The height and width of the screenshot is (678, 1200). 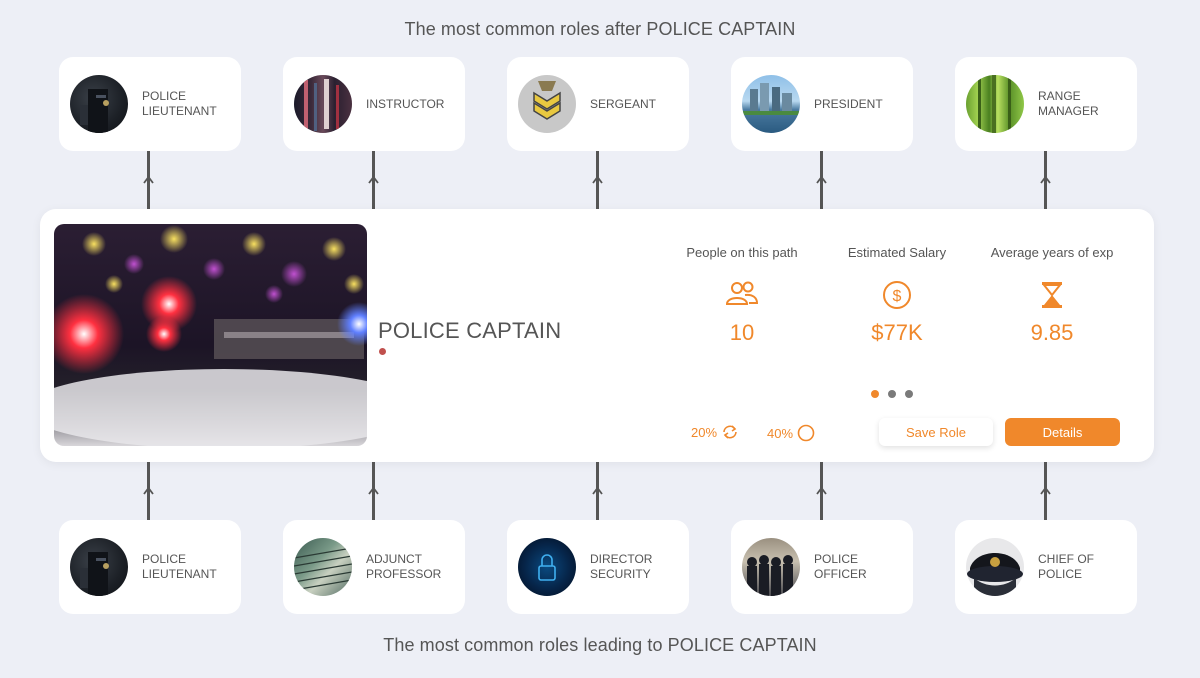 I want to click on metric-completion: 40%, so click(x=791, y=433).